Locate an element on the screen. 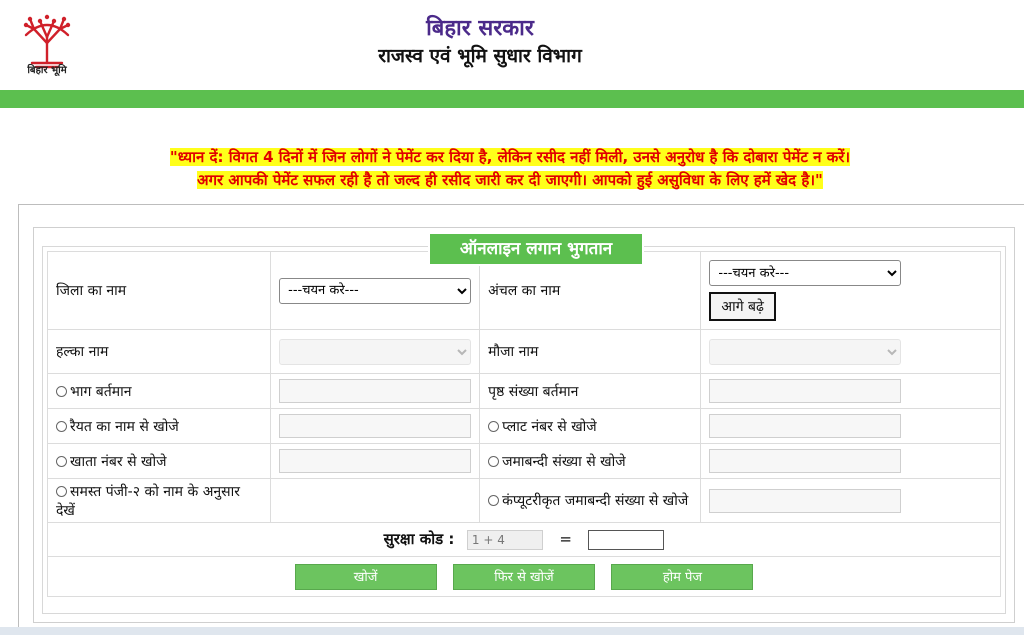 This screenshot has width=1024, height=635. empty-cell is located at coordinates (375, 500).